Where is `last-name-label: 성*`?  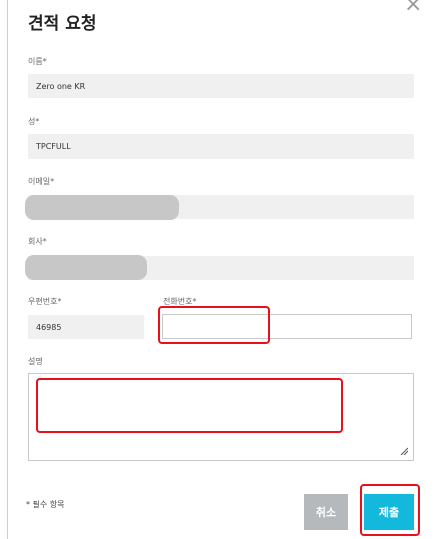 last-name-label: 성* is located at coordinates (34, 121).